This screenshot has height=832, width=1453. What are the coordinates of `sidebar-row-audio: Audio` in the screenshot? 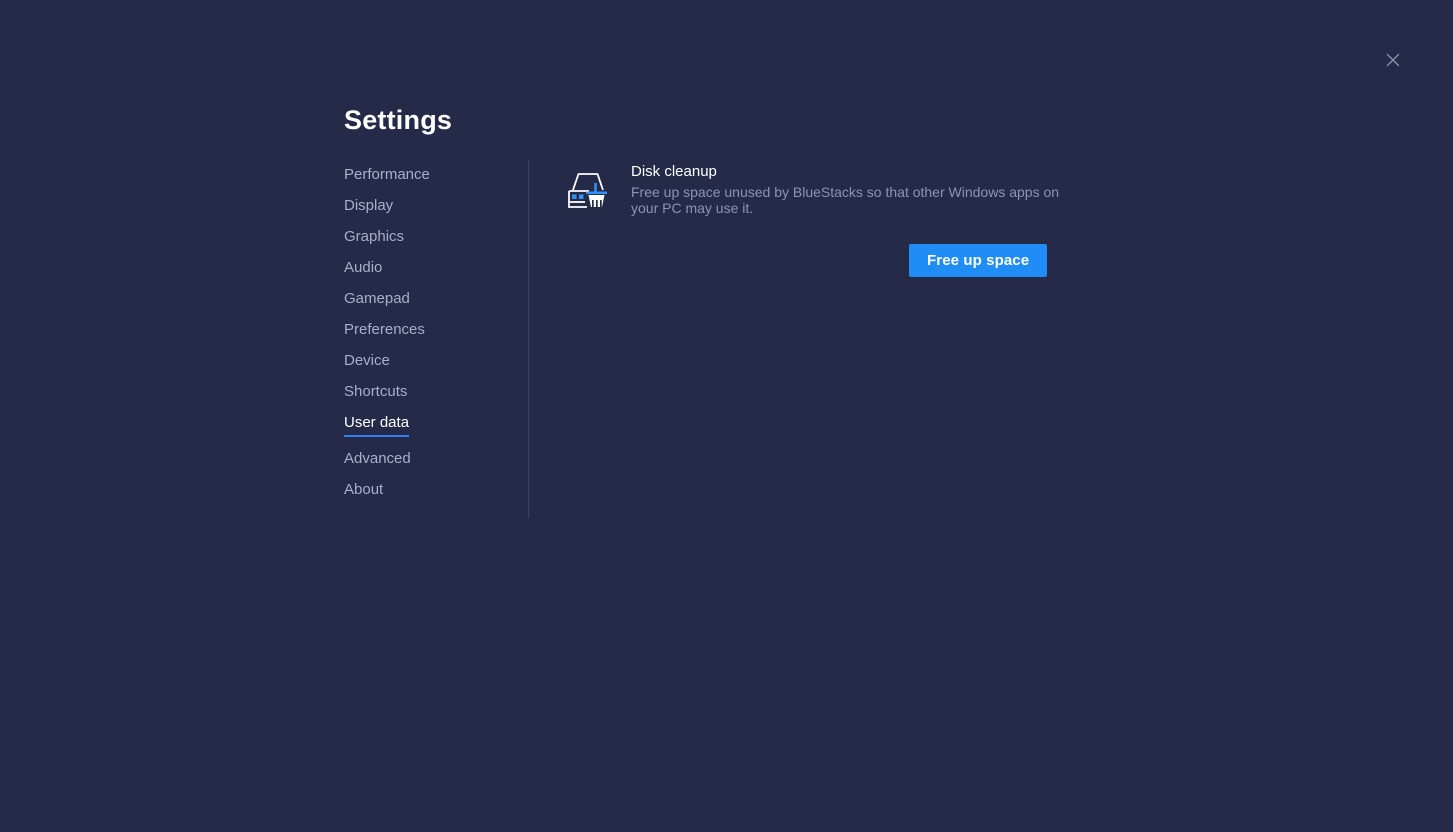 It's located at (436, 274).